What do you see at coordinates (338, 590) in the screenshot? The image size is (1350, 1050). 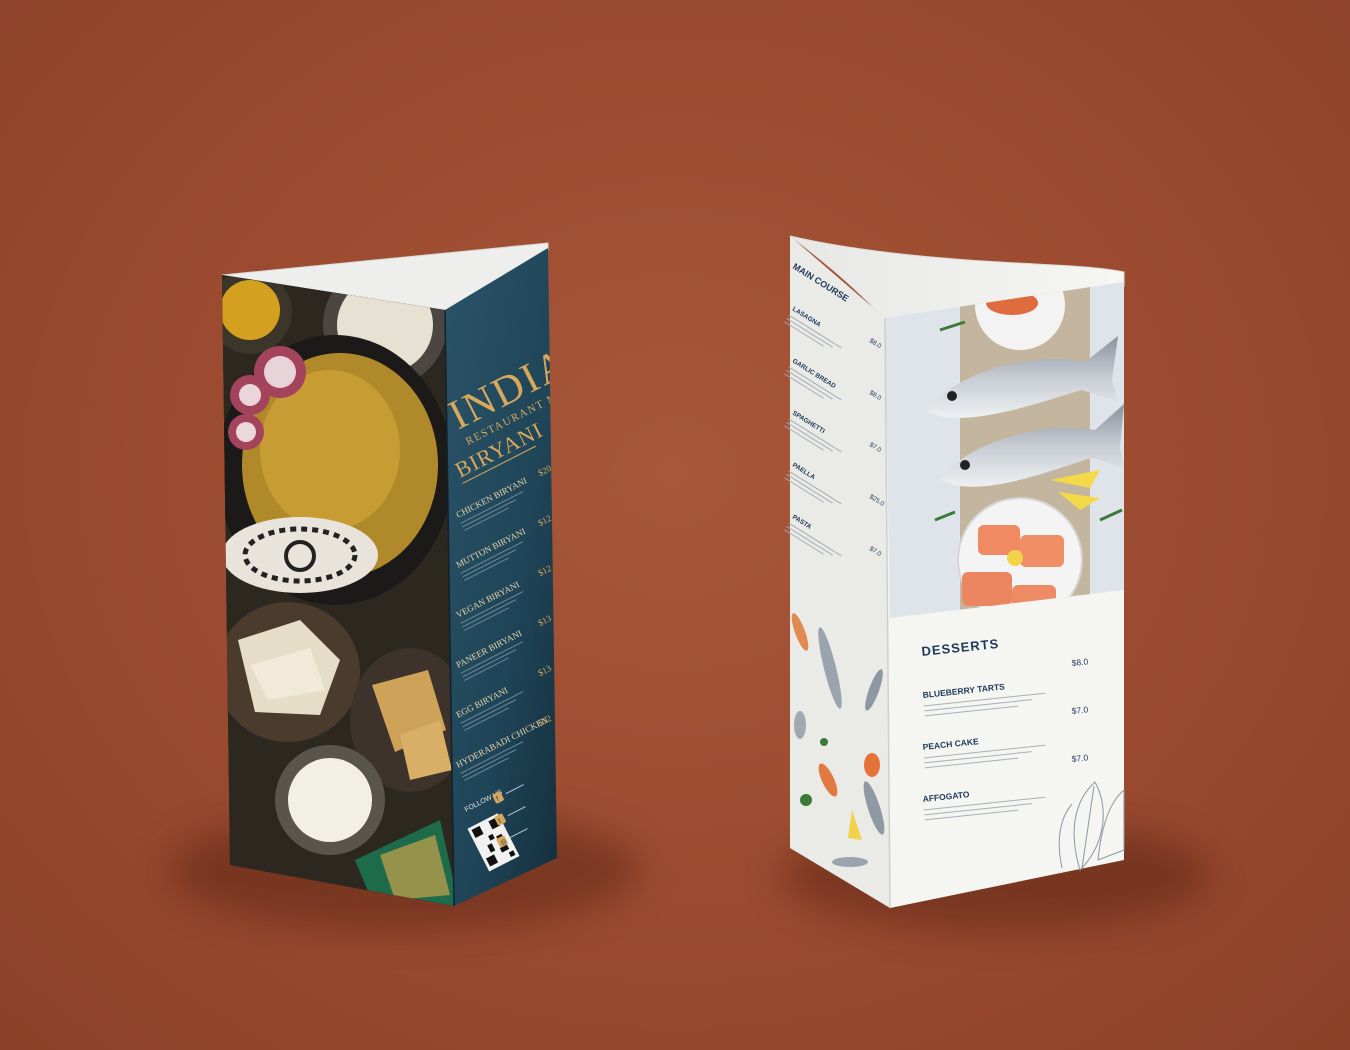 I see `food-photo` at bounding box center [338, 590].